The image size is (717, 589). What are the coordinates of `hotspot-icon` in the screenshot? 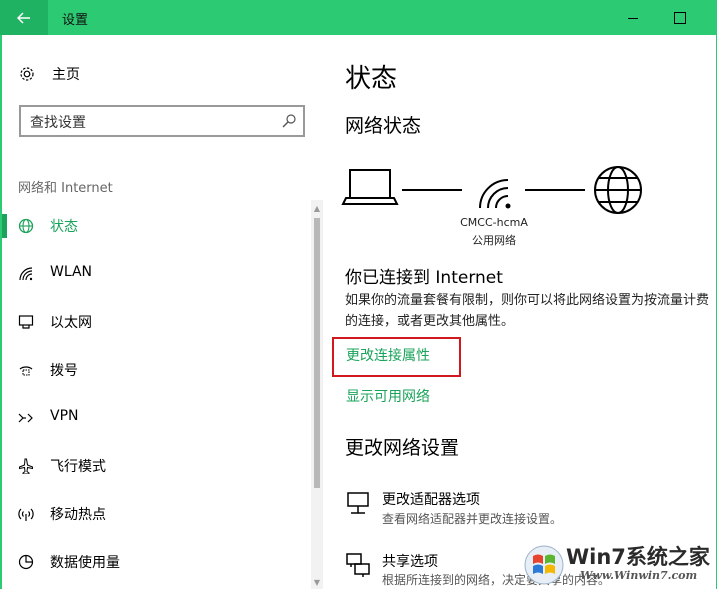 It's located at (26, 514).